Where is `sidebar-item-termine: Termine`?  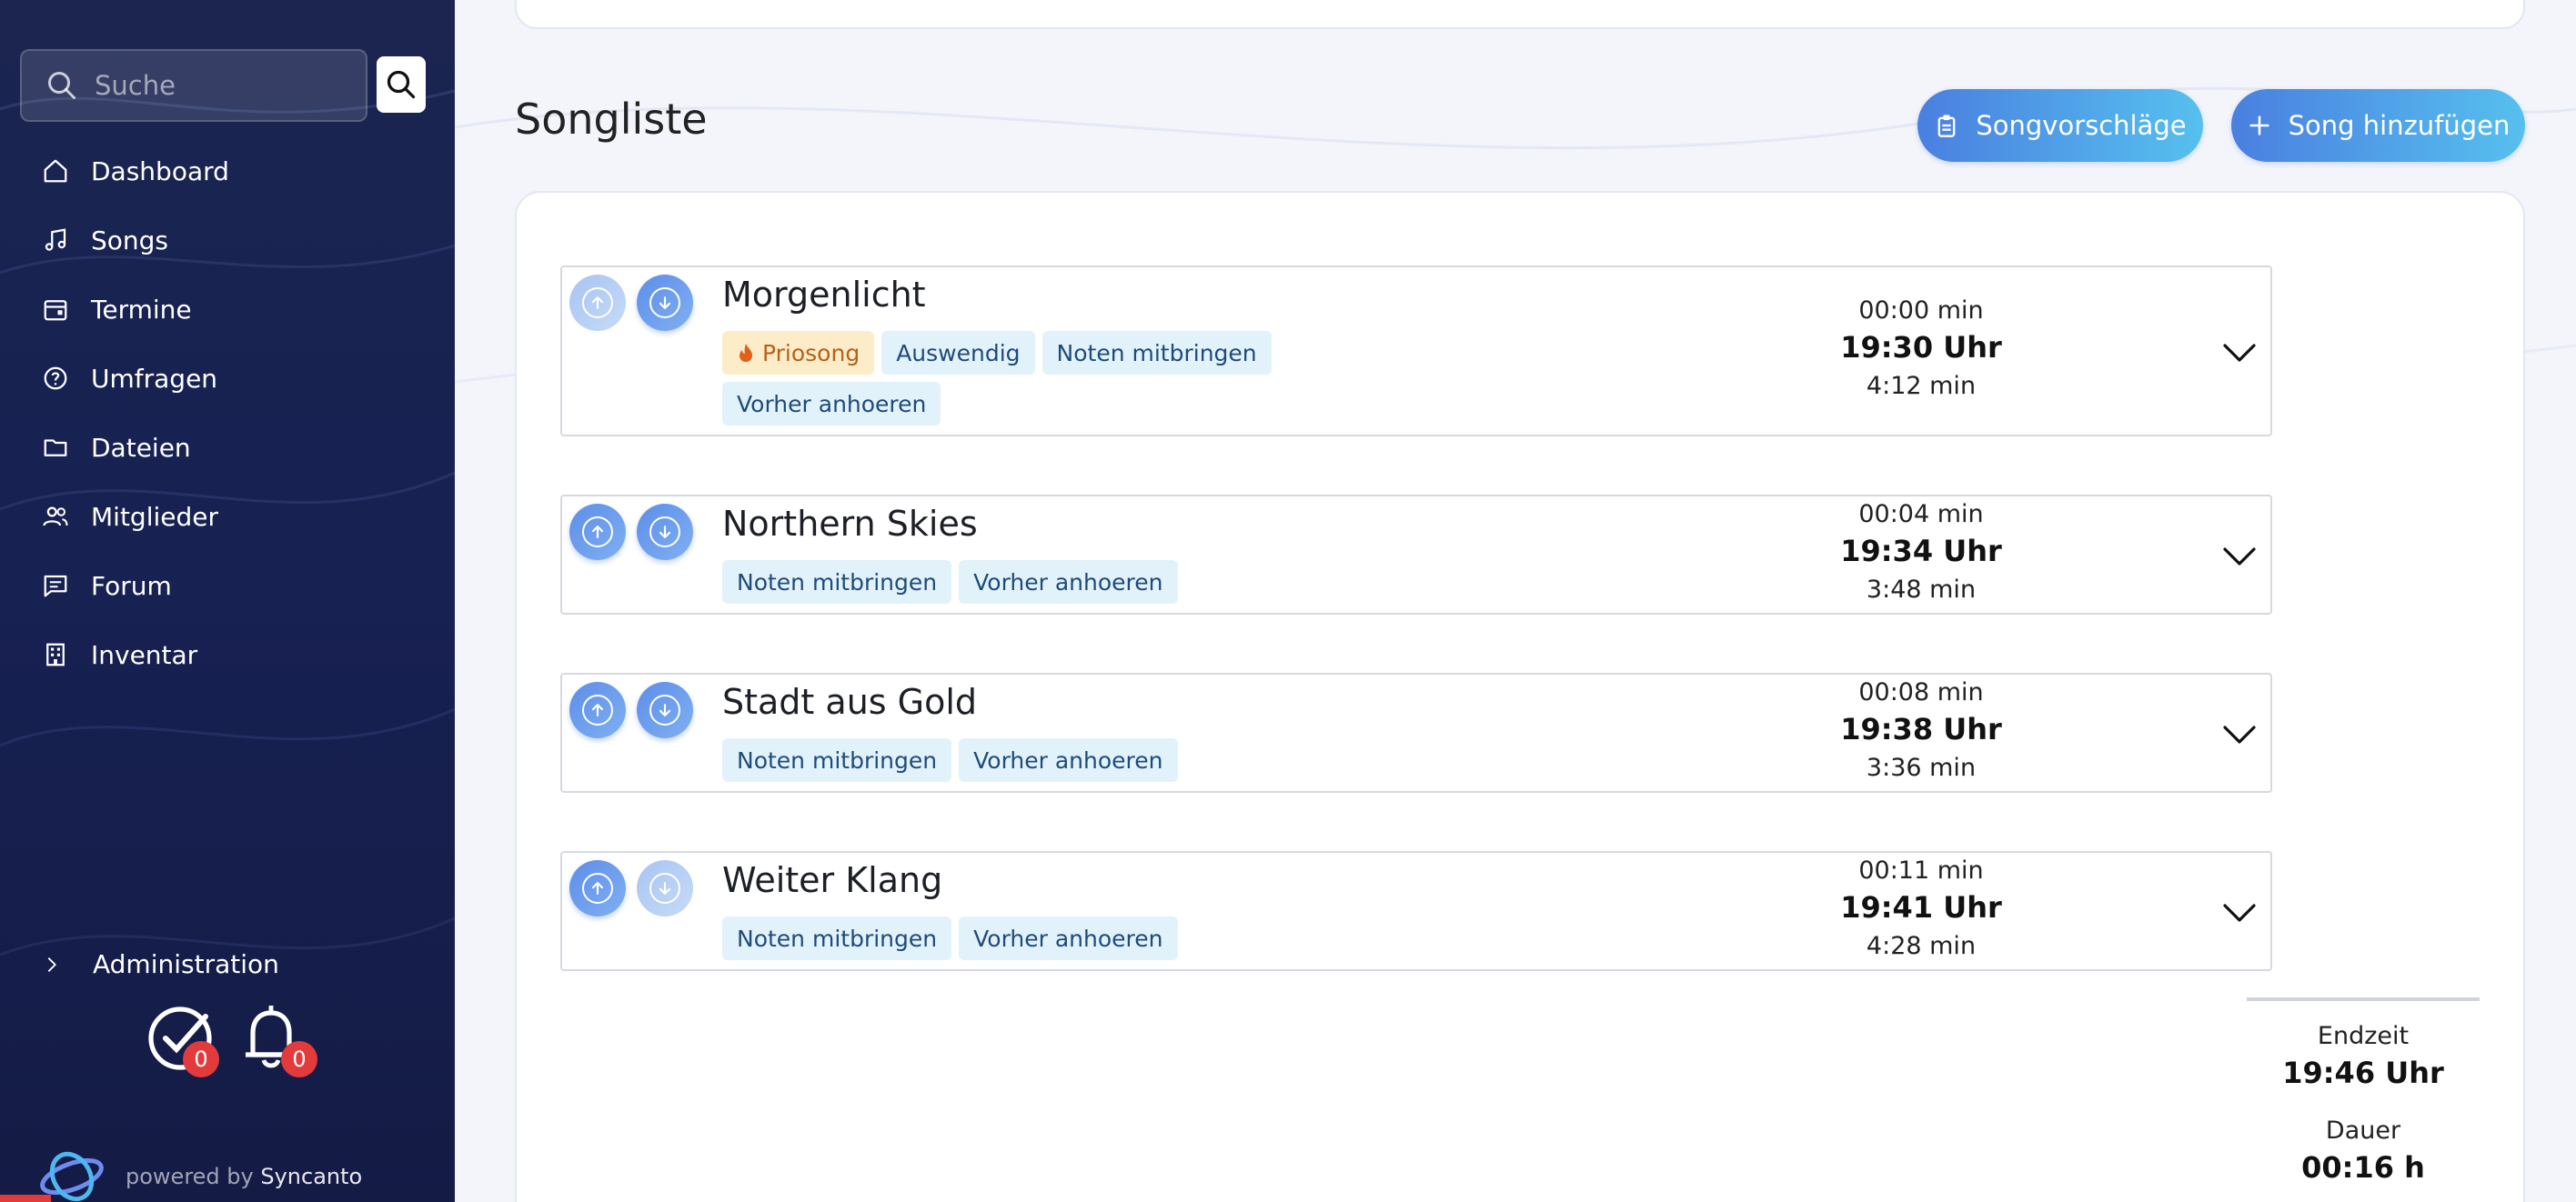
sidebar-item-termine: Termine is located at coordinates (227, 309).